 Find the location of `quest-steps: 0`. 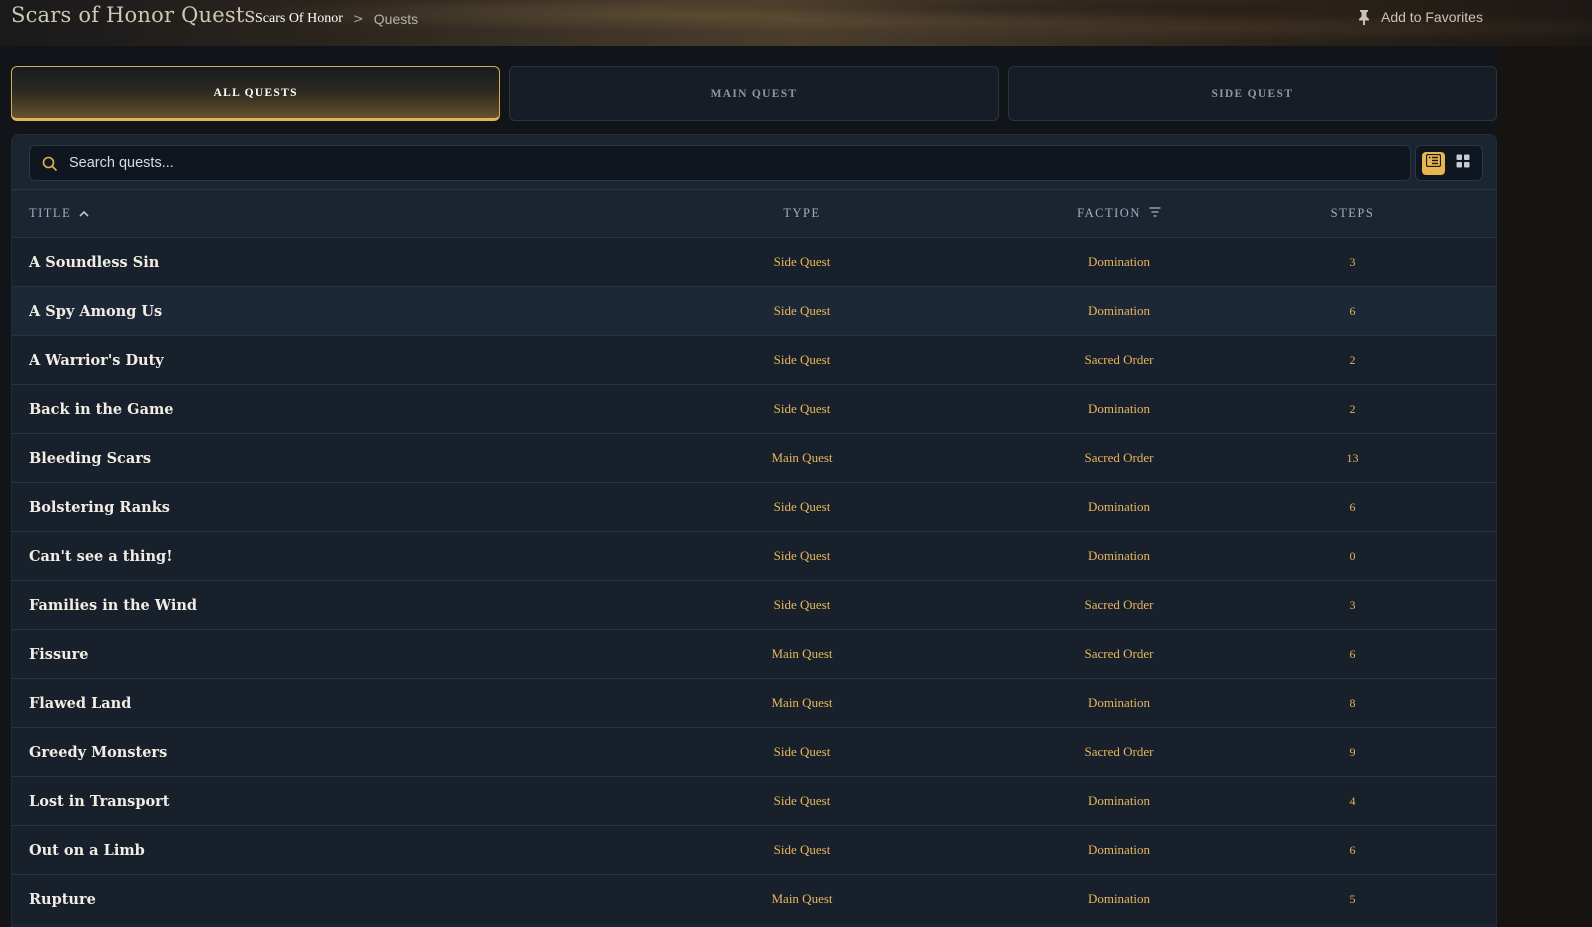

quest-steps: 0 is located at coordinates (1352, 555).